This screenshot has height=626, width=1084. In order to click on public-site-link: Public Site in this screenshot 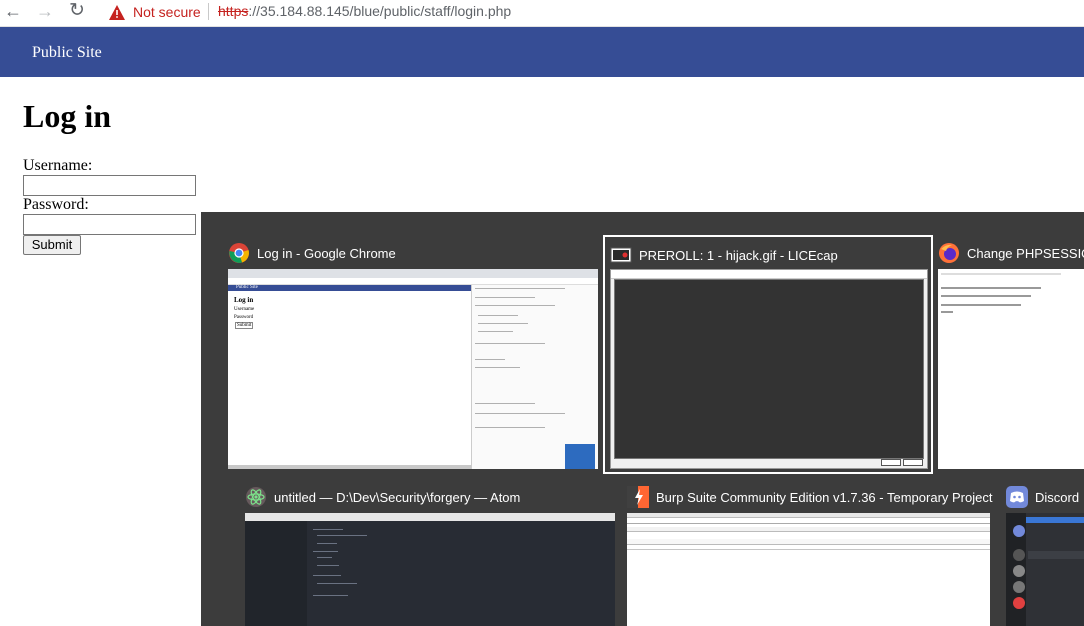, I will do `click(67, 53)`.